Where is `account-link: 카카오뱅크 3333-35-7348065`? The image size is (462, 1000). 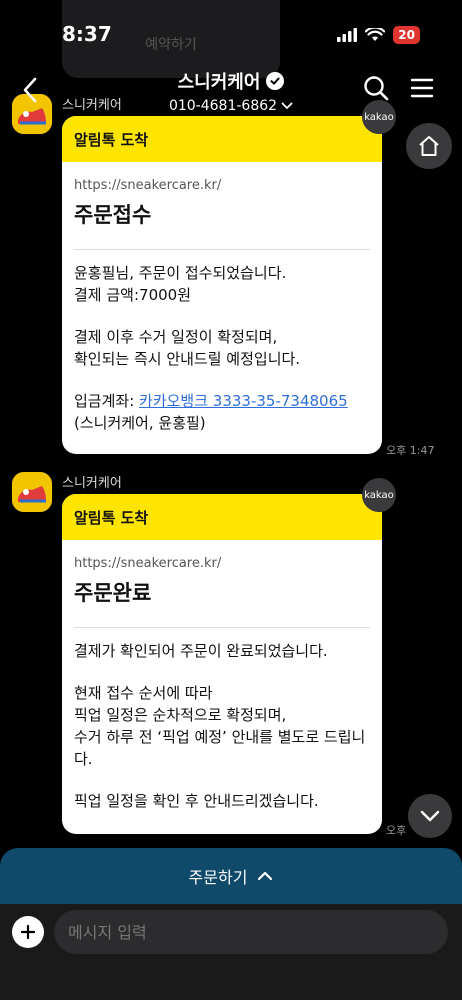
account-link: 카카오뱅크 3333-35-7348065 is located at coordinates (243, 401).